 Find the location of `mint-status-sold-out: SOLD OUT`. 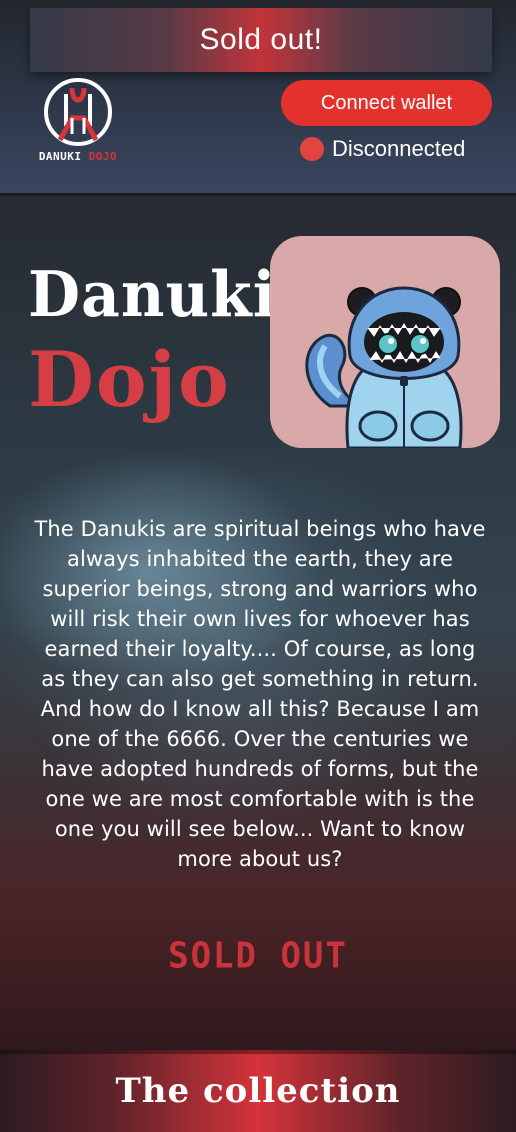

mint-status-sold-out: SOLD OUT is located at coordinates (258, 956).